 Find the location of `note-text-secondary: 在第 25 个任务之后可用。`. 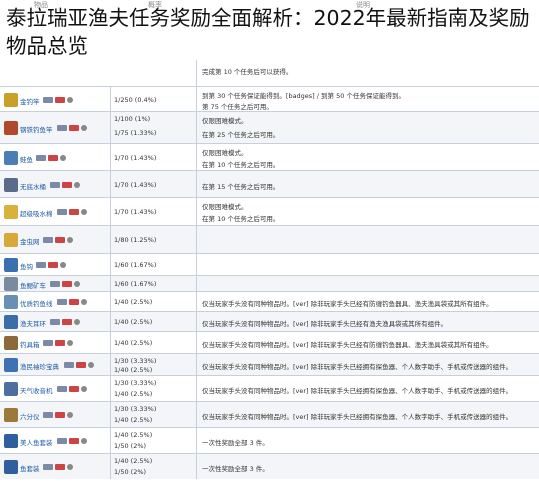

note-text-secondary: 在第 25 个任务之后可用。 is located at coordinates (241, 135).